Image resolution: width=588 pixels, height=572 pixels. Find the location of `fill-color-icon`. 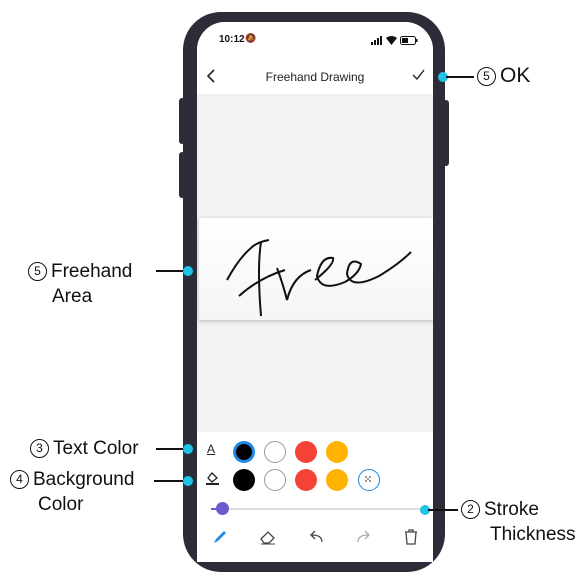

fill-color-icon is located at coordinates (212, 479).